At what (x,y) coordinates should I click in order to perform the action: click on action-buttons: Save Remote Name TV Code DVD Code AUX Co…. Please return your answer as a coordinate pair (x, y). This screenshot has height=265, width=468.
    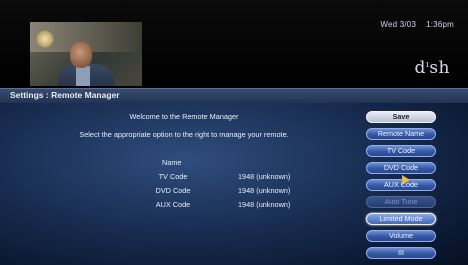
    Looking at the image, I should click on (401, 185).